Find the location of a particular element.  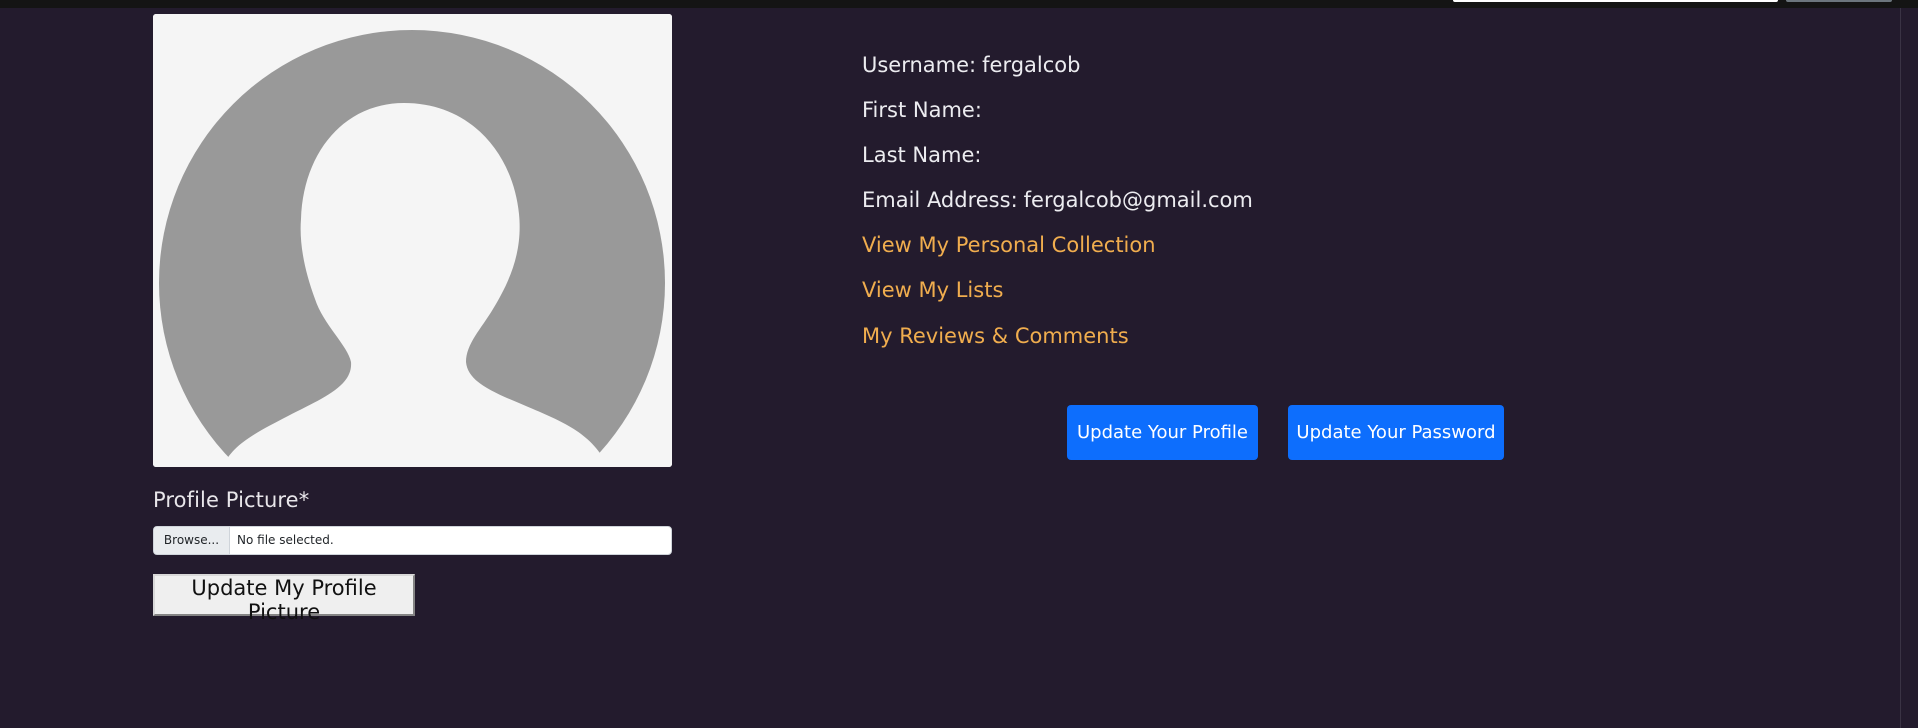

navbar-search-button is located at coordinates (1839, 1).